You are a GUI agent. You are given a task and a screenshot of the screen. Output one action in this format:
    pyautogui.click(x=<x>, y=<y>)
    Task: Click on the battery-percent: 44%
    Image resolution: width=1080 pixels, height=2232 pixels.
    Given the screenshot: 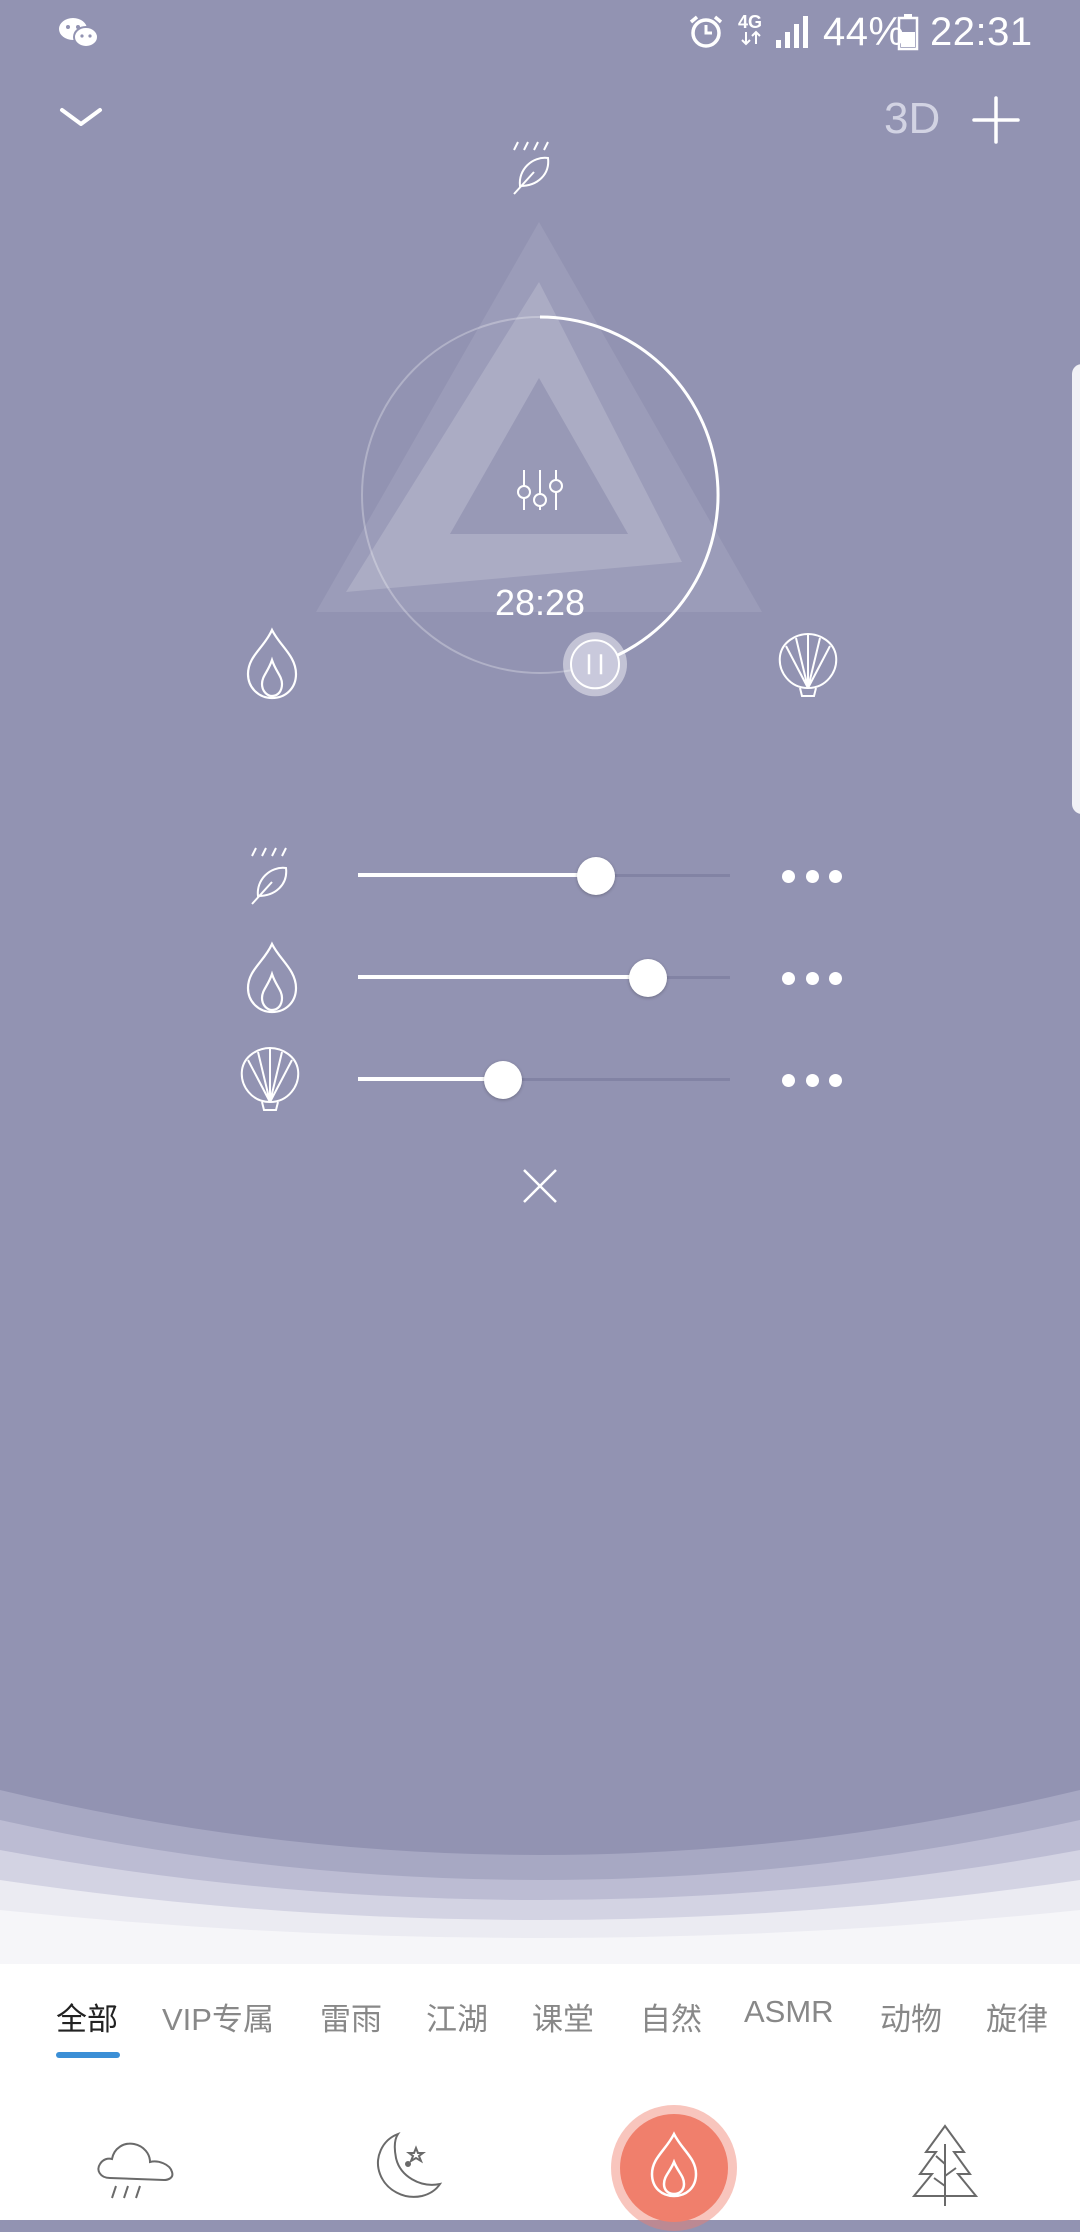 What is the action you would take?
    pyautogui.click(x=864, y=32)
    